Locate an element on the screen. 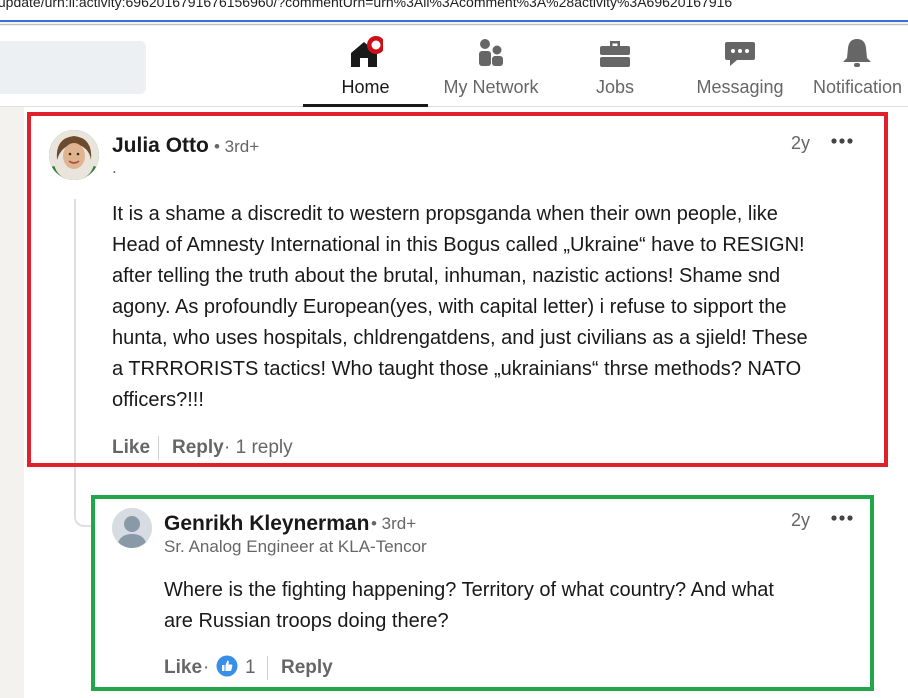 Image resolution: width=908 pixels, height=698 pixels. nav-notifications: Notification is located at coordinates (858, 66).